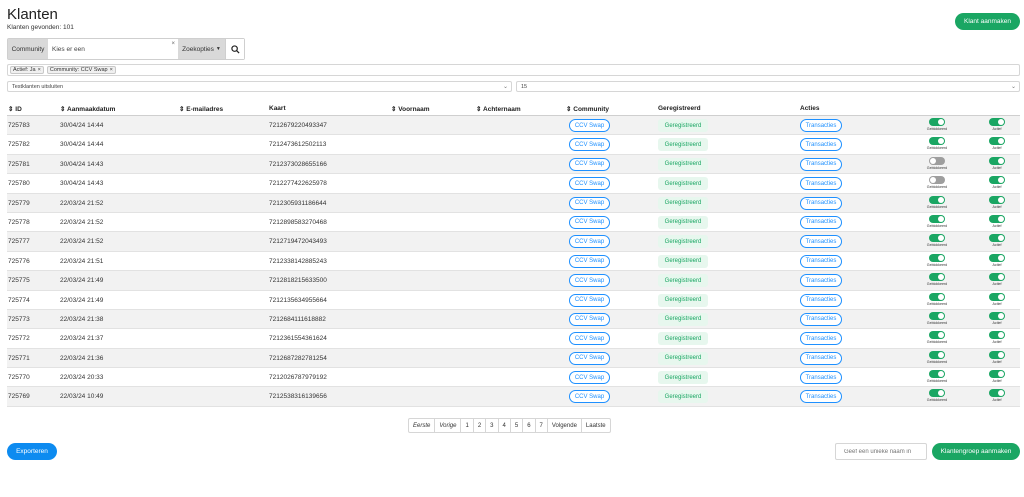 The height and width of the screenshot is (497, 1024). What do you see at coordinates (422, 425) in the screenshot?
I see `page-first: Eerste` at bounding box center [422, 425].